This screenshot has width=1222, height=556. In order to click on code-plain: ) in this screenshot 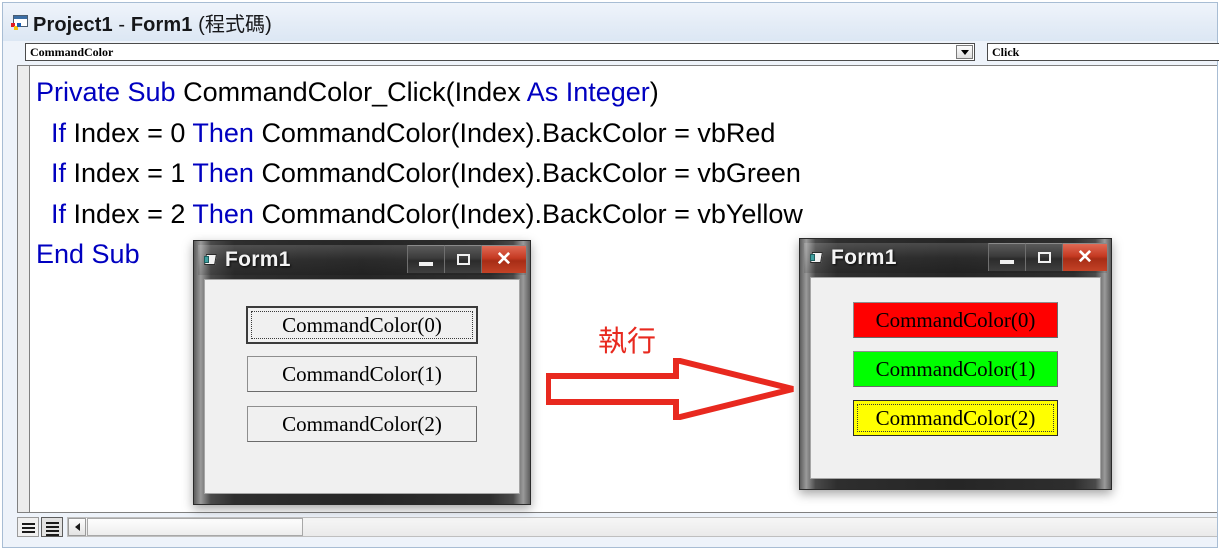, I will do `click(654, 92)`.